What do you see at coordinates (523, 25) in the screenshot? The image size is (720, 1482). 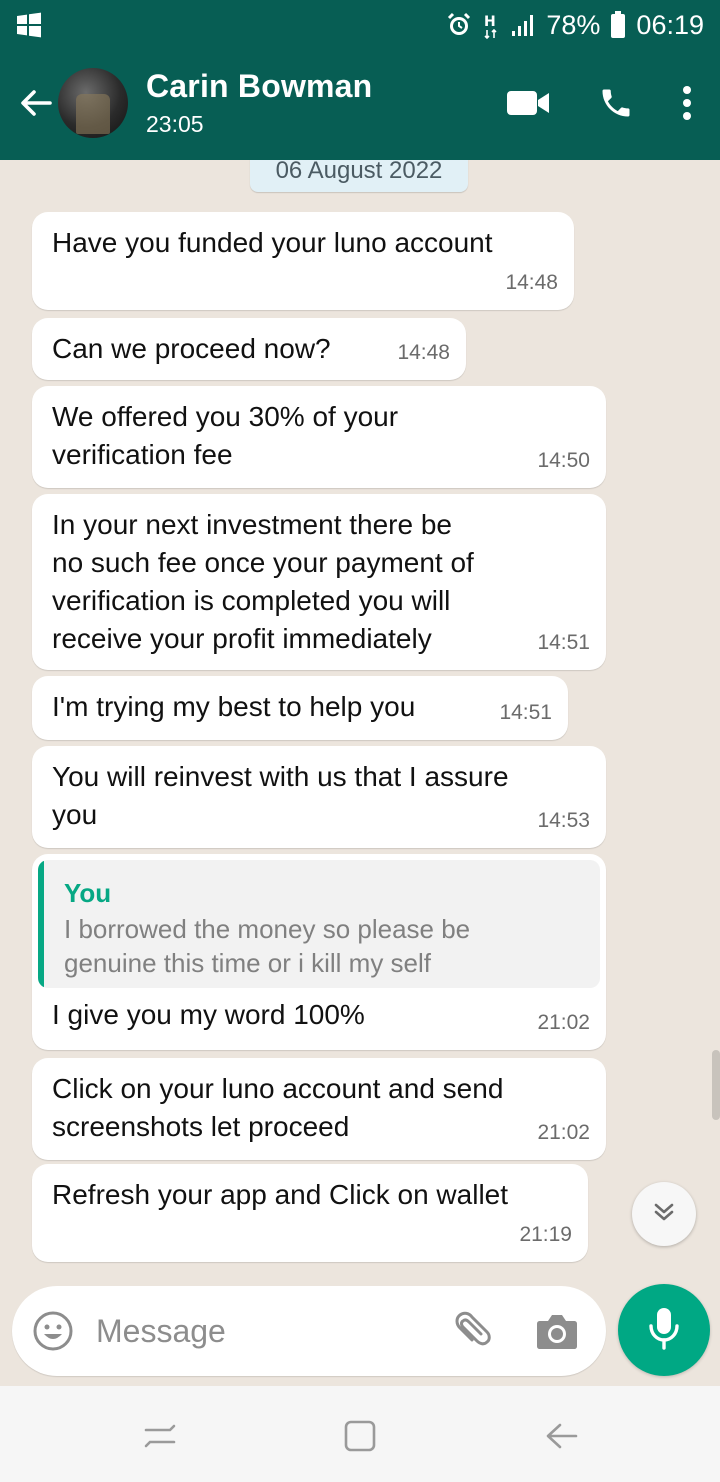 I see `signal-icon` at bounding box center [523, 25].